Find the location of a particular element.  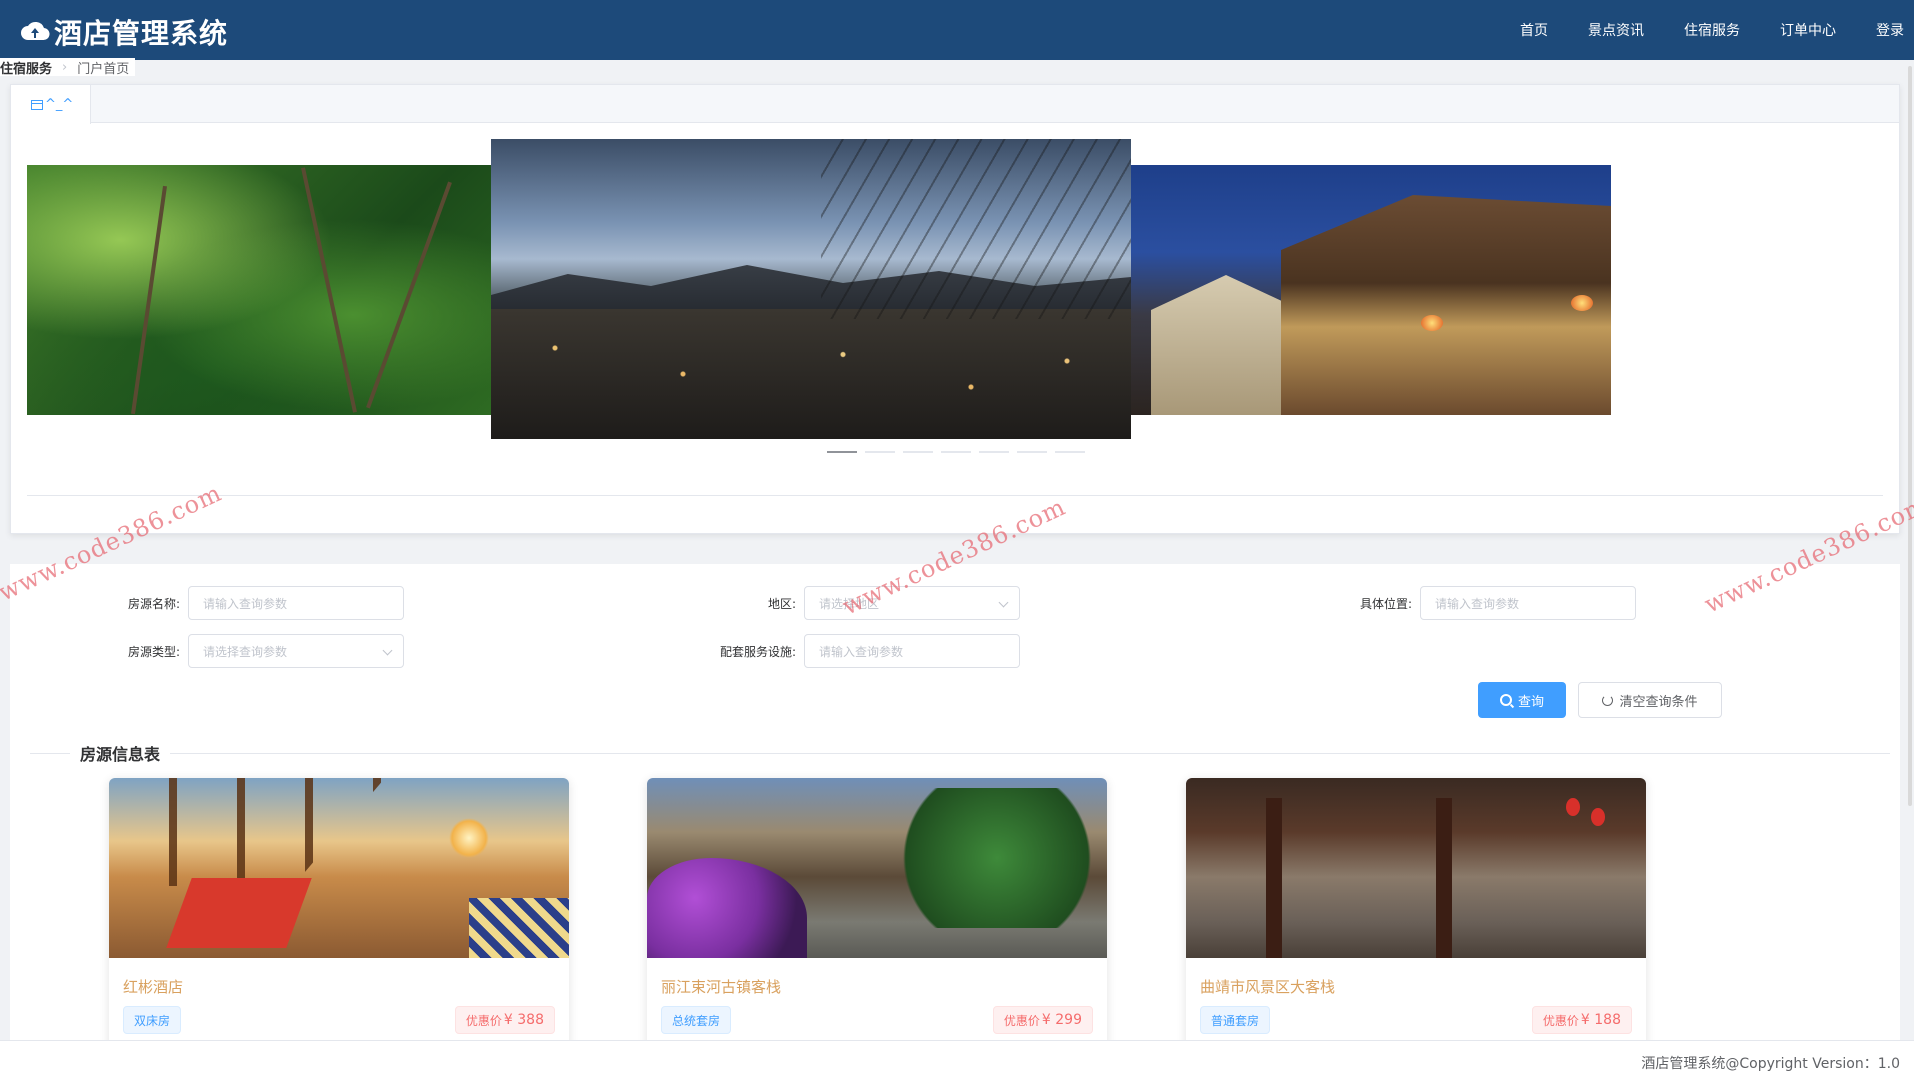

chevron-right-icon: › is located at coordinates (65, 67).